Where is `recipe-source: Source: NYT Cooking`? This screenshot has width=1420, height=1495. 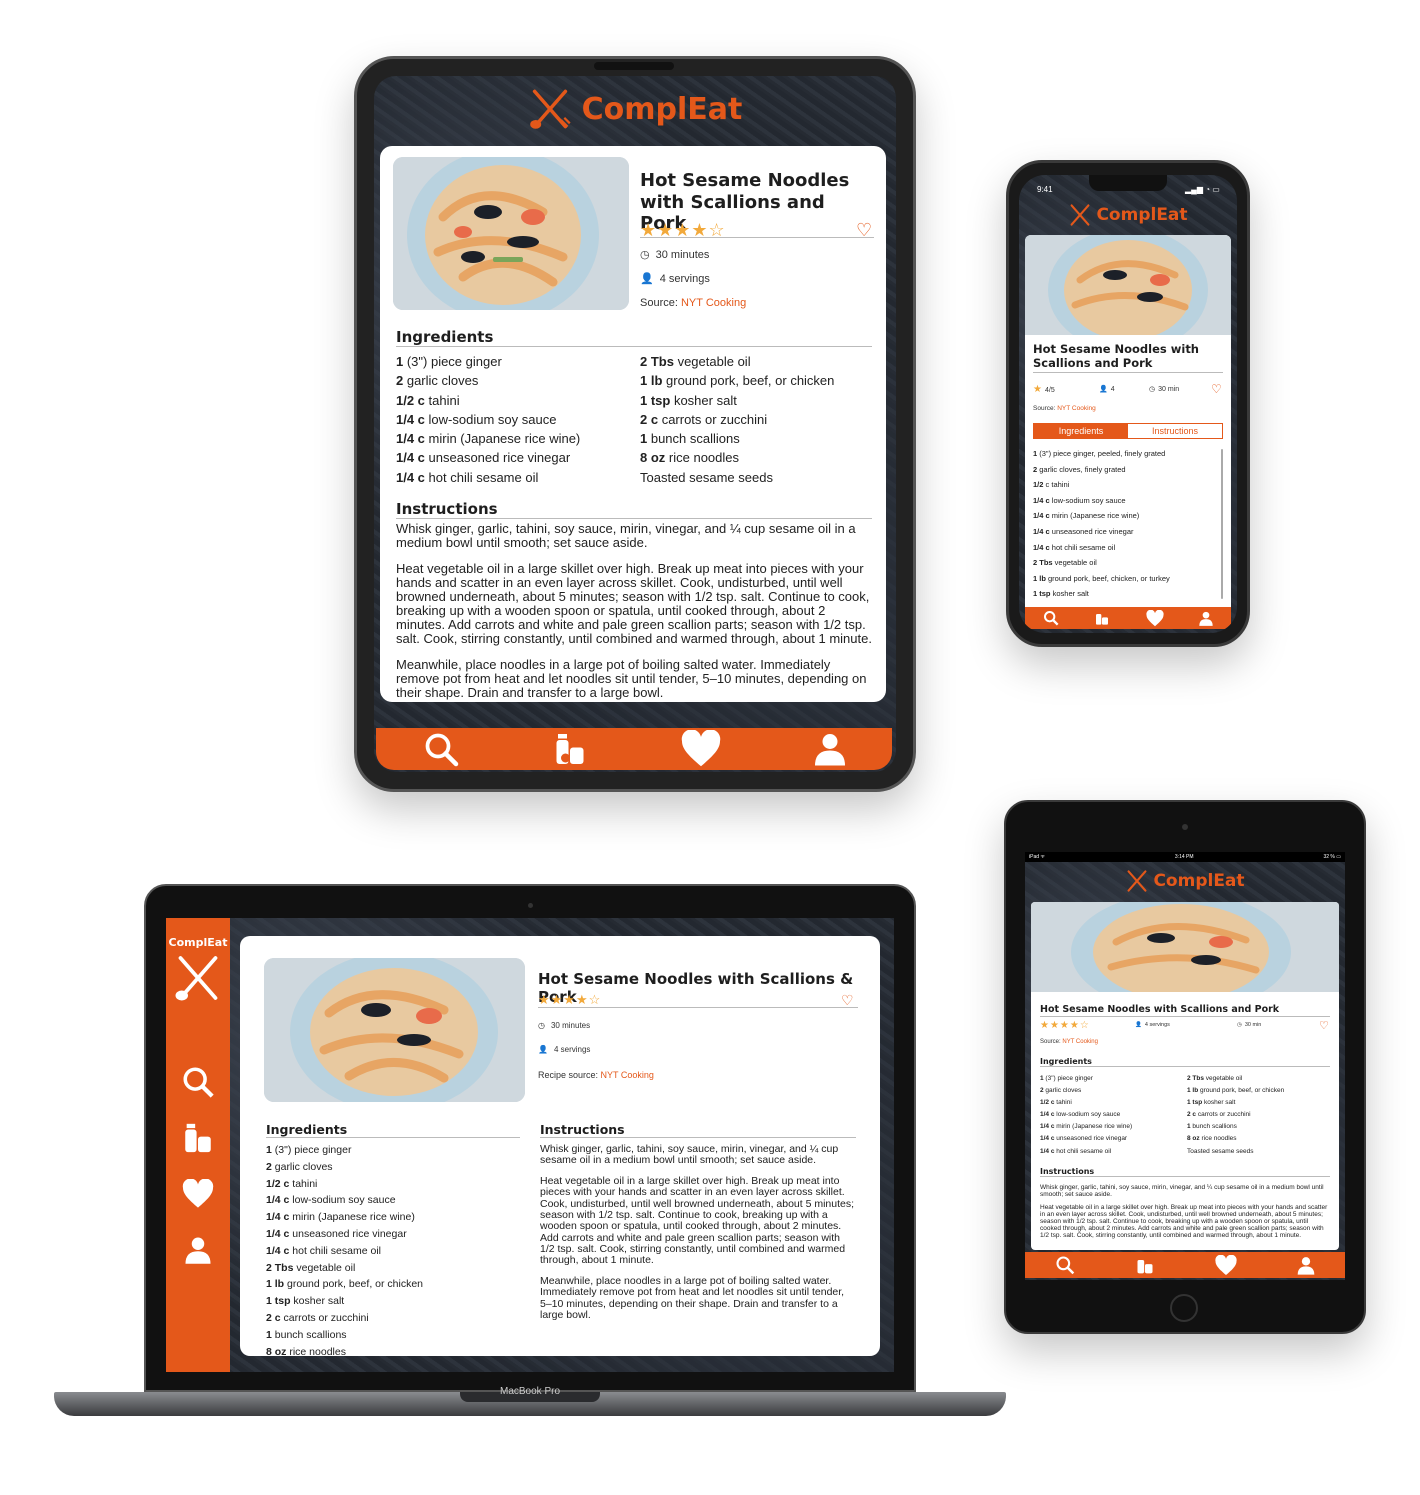 recipe-source: Source: NYT Cooking is located at coordinates (693, 303).